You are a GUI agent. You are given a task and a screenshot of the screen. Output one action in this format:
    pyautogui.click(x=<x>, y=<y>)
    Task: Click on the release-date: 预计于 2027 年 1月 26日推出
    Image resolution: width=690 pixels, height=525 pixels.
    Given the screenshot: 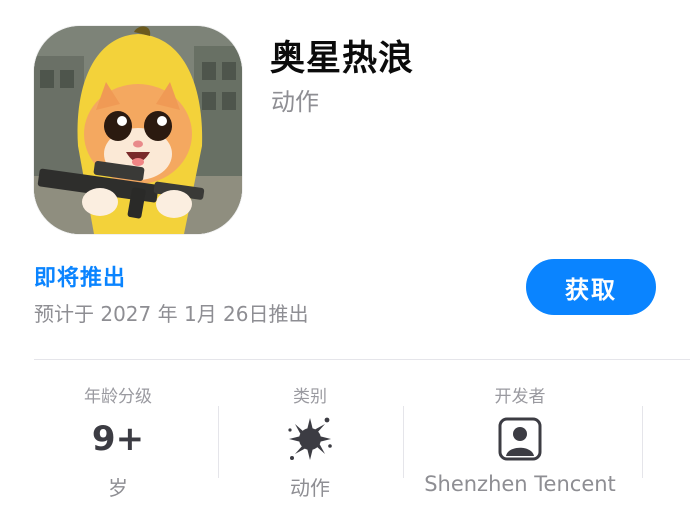 What is the action you would take?
    pyautogui.click(x=171, y=314)
    